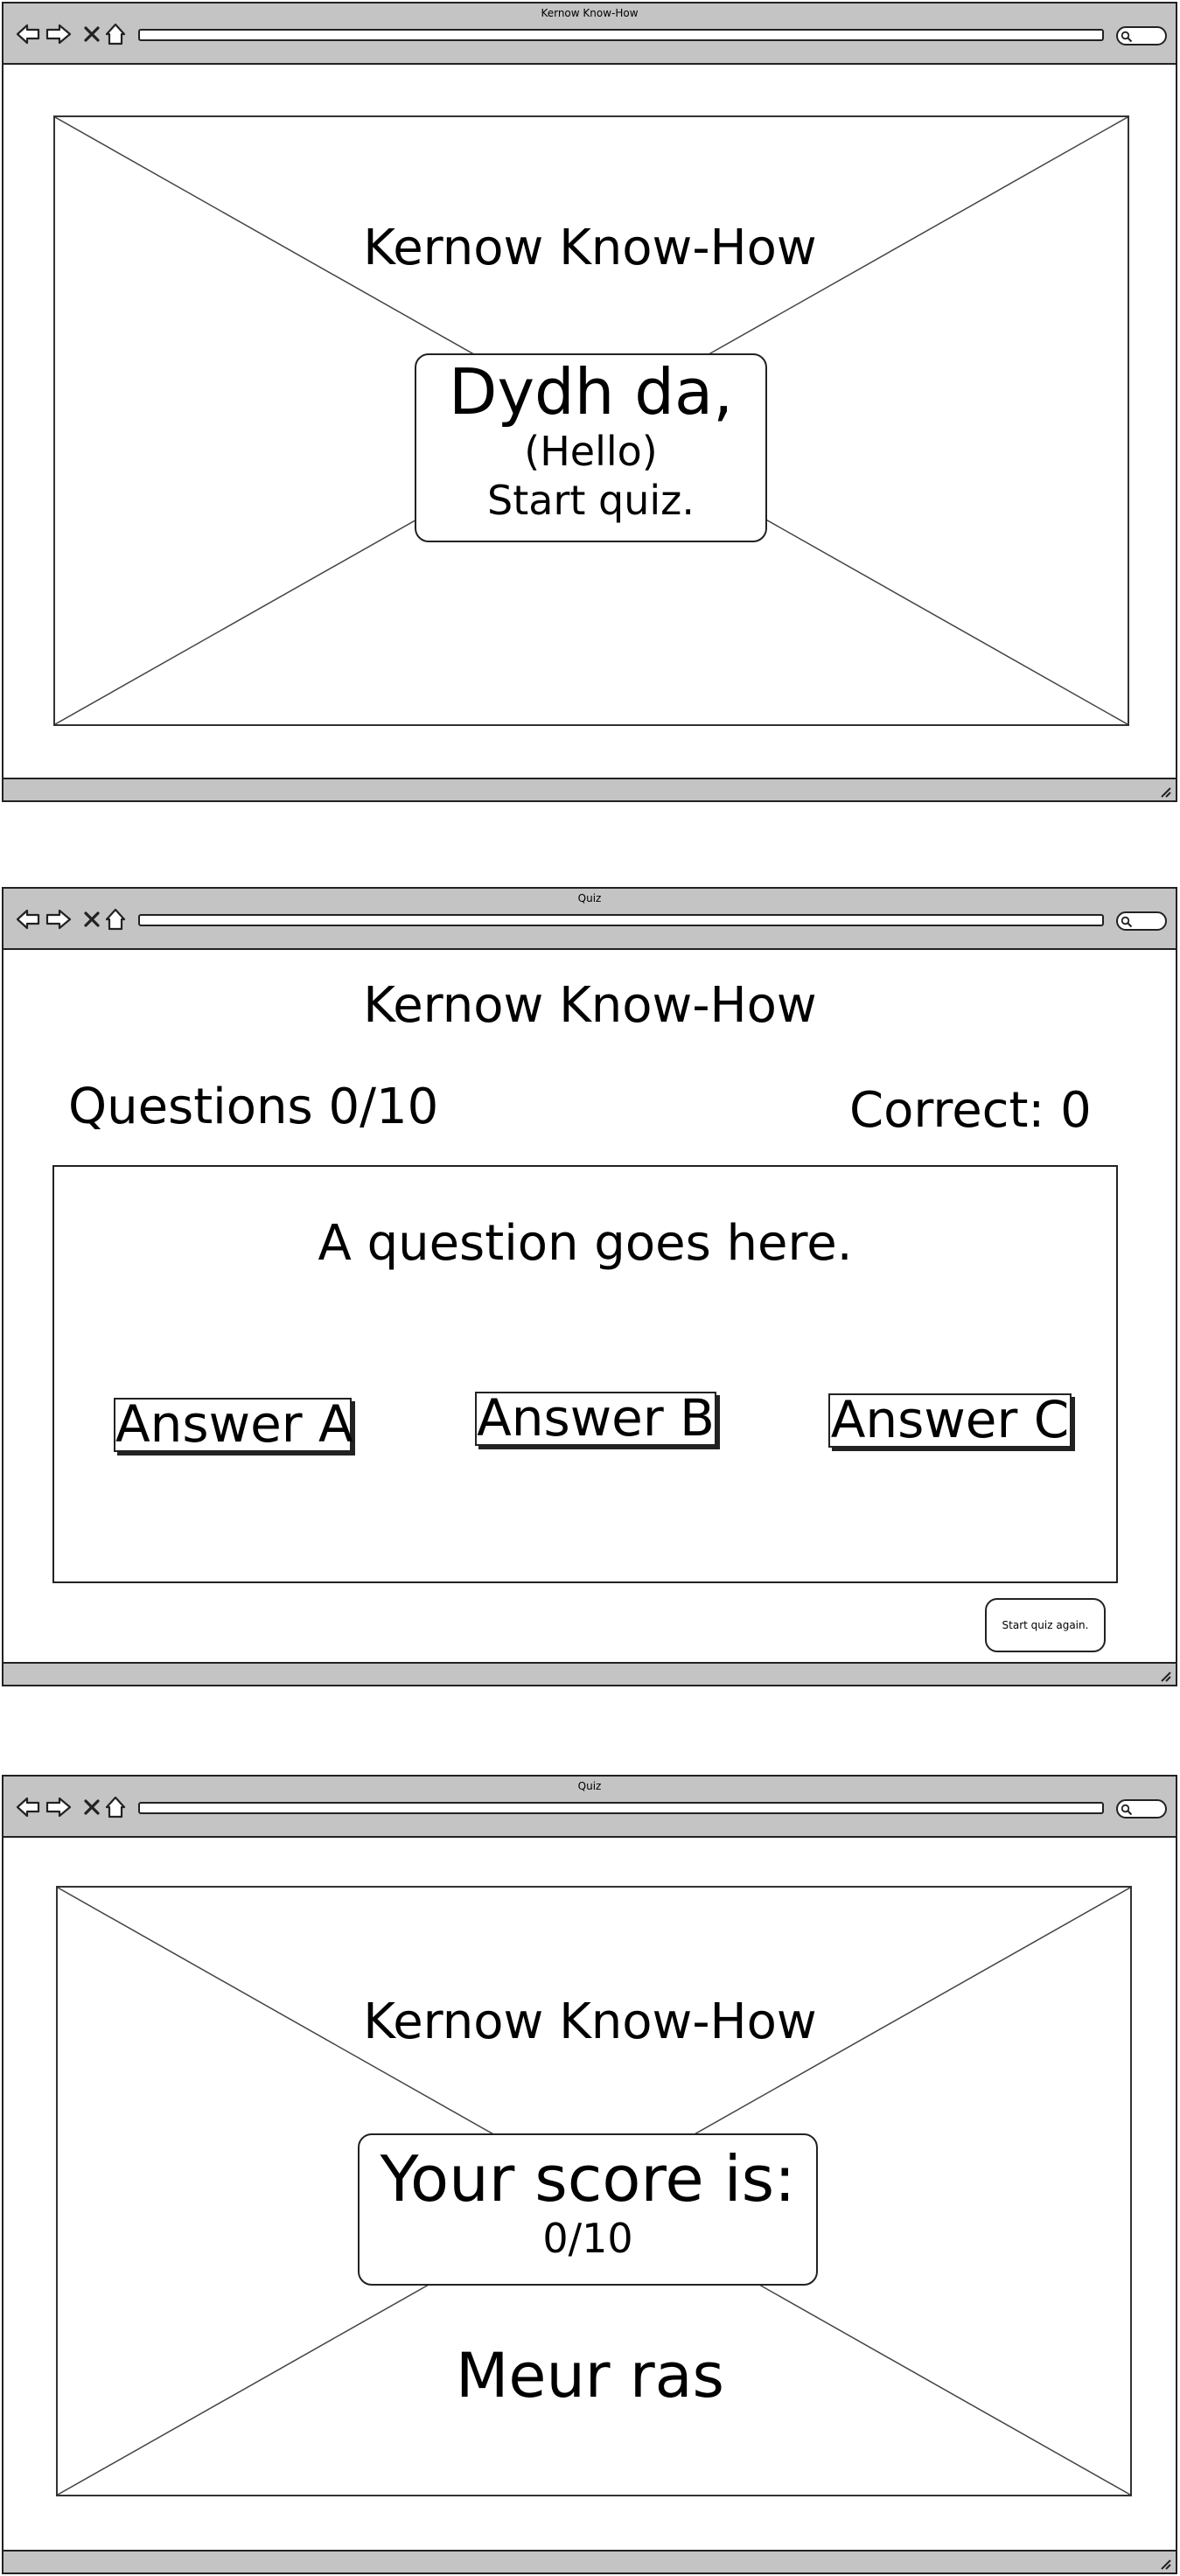 This screenshot has height=2576, width=1180. Describe the element at coordinates (585, 1243) in the screenshot. I see `question-text: A question goes here.` at that location.